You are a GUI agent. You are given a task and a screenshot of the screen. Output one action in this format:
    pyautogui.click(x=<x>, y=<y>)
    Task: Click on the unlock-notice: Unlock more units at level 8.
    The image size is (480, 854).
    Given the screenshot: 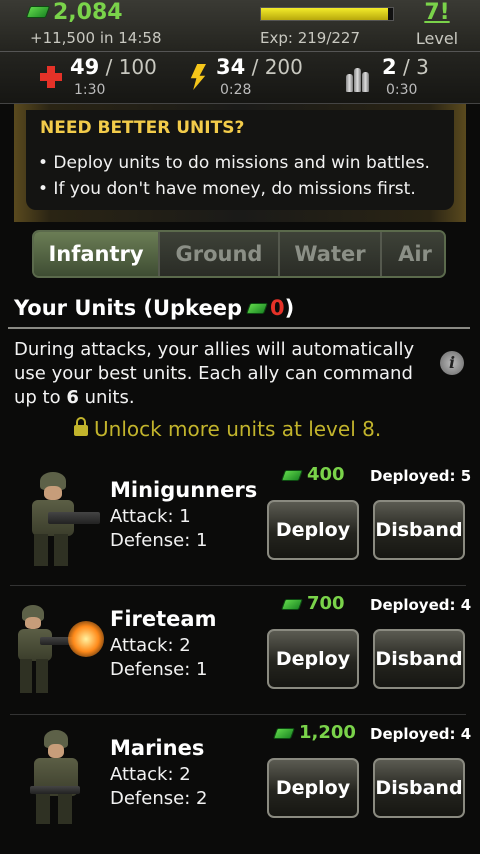 What is the action you would take?
    pyautogui.click(x=227, y=429)
    